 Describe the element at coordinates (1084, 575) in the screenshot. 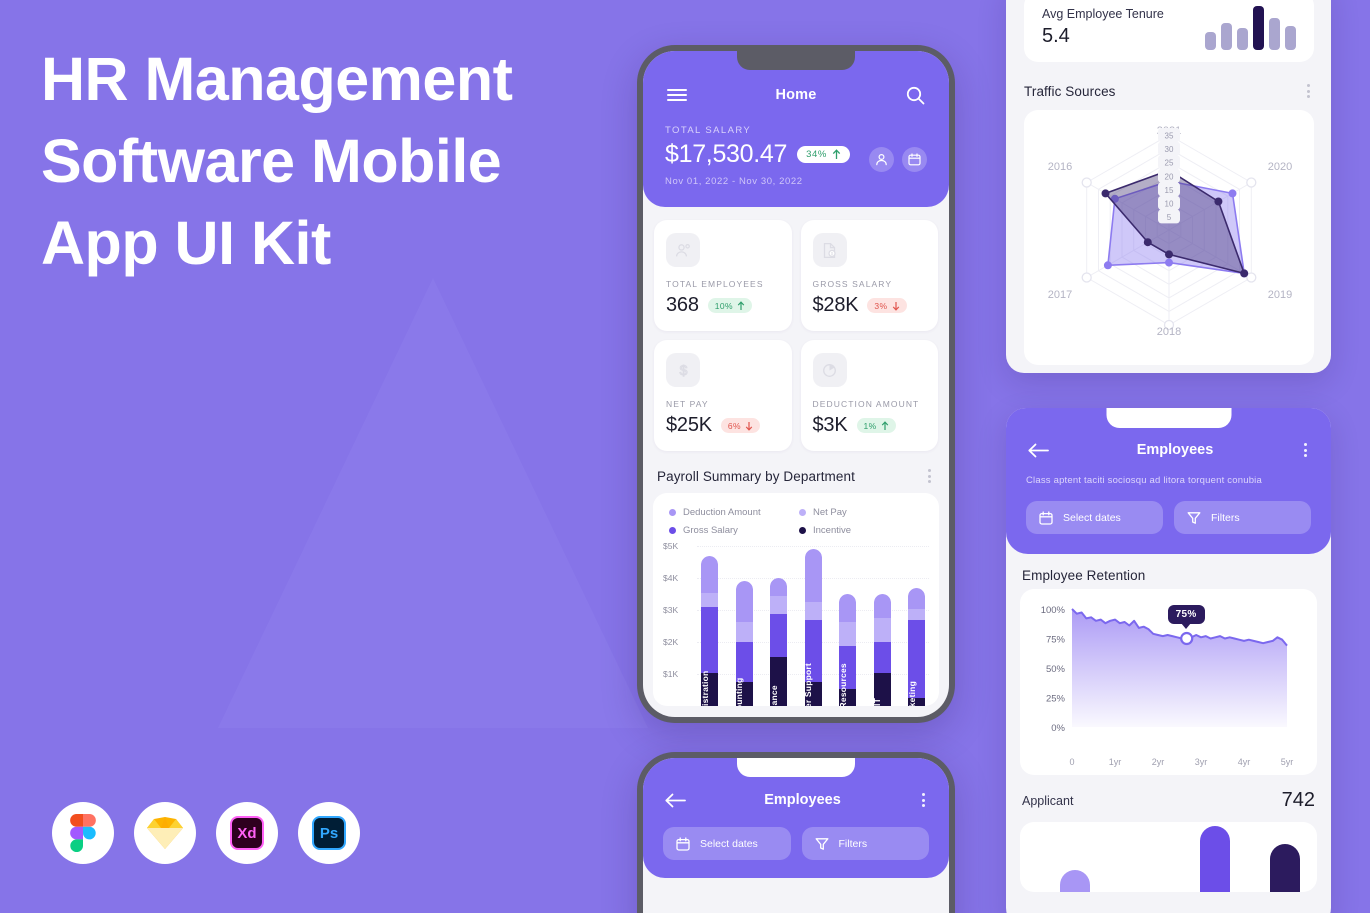

I see `retention-title: Employee Retention` at that location.